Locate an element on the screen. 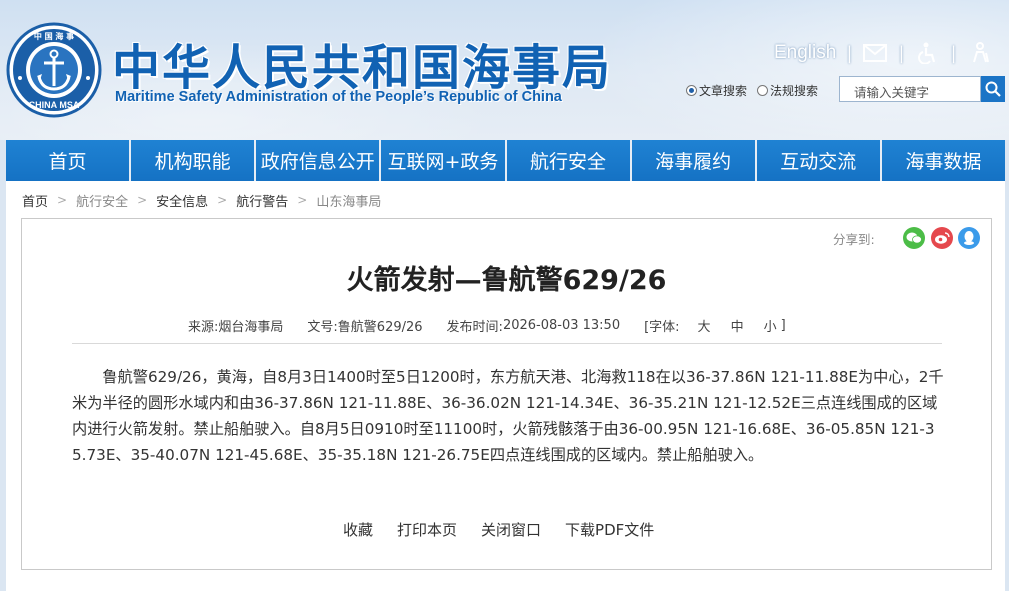 This screenshot has height=591, width=1009. nav-item-data: 海事数据 is located at coordinates (943, 160).